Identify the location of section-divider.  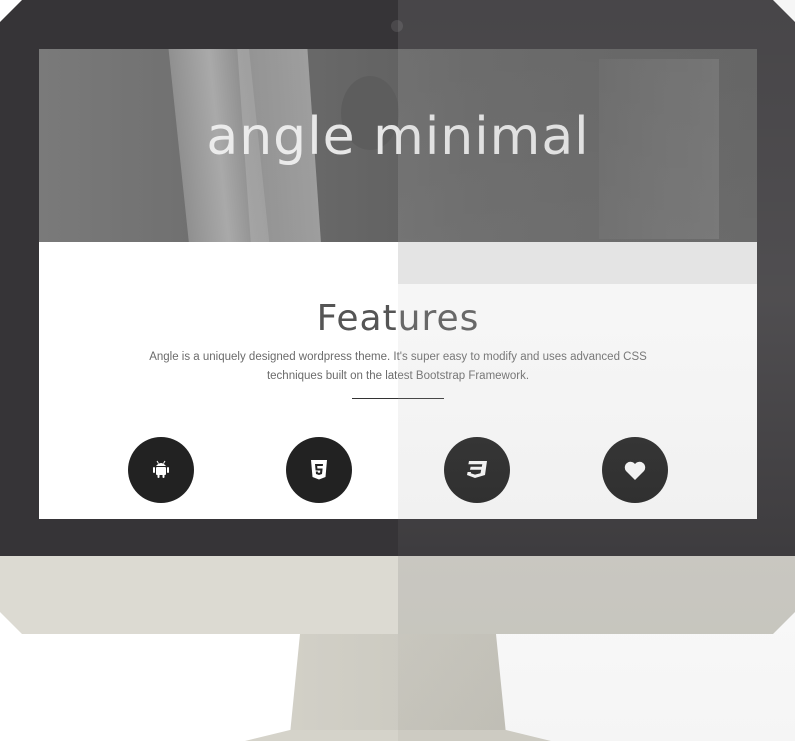
(398, 398).